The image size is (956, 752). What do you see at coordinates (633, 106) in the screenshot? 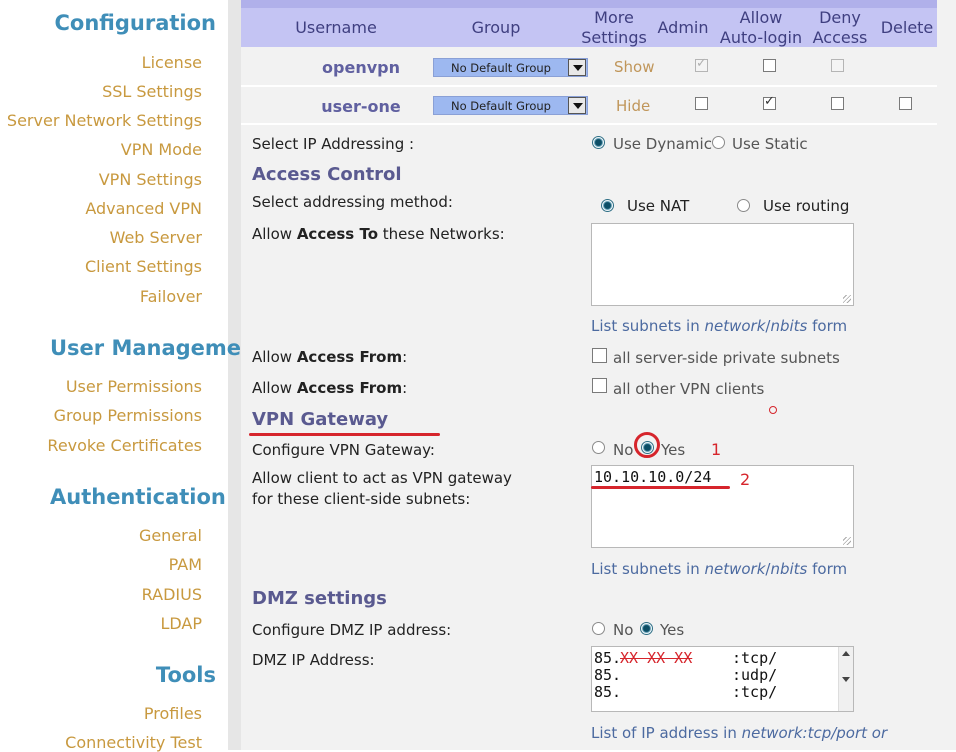
I see `hide-more-link: Hide` at bounding box center [633, 106].